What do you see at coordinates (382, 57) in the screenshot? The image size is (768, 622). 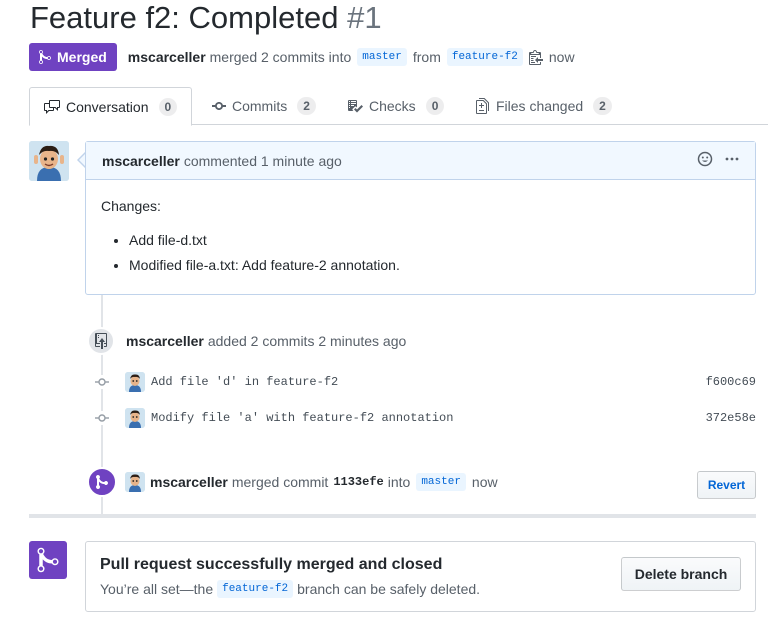 I see `base-branch-ref: master` at bounding box center [382, 57].